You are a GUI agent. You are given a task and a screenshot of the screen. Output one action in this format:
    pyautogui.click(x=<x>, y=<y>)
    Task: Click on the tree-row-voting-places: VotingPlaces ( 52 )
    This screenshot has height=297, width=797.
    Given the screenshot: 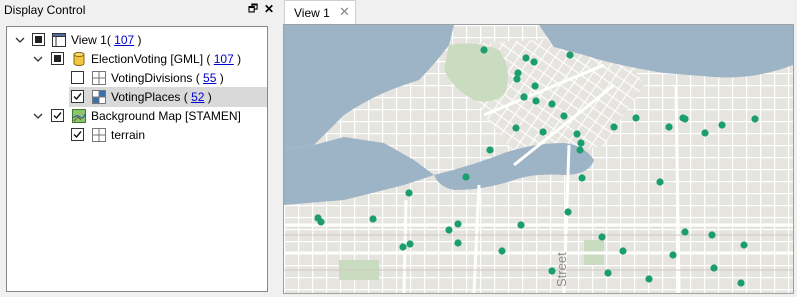 What is the action you would take?
    pyautogui.click(x=137, y=97)
    